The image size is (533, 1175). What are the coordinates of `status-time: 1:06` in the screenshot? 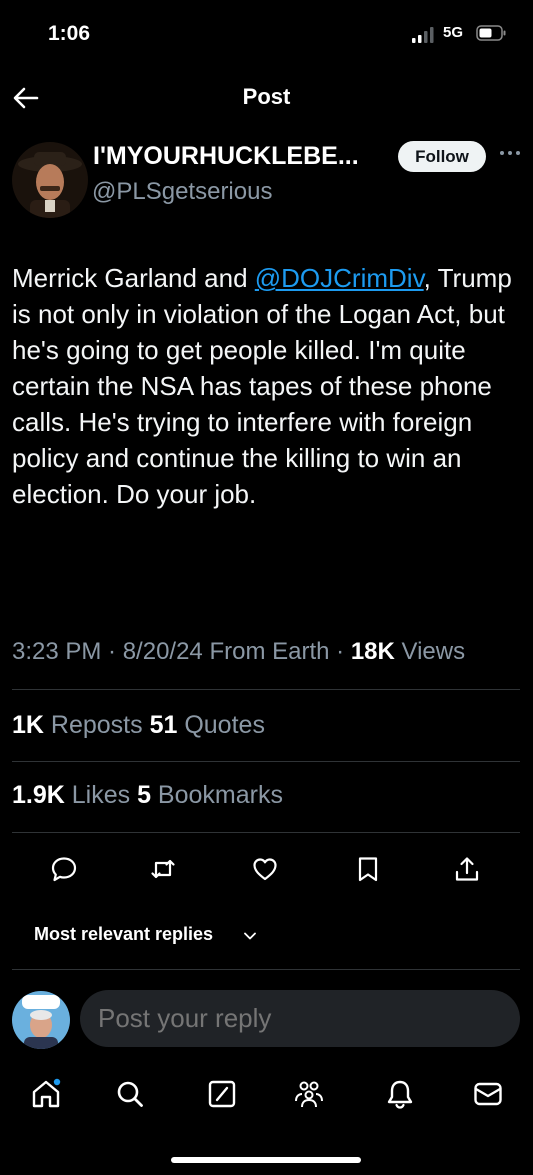 It's located at (69, 33).